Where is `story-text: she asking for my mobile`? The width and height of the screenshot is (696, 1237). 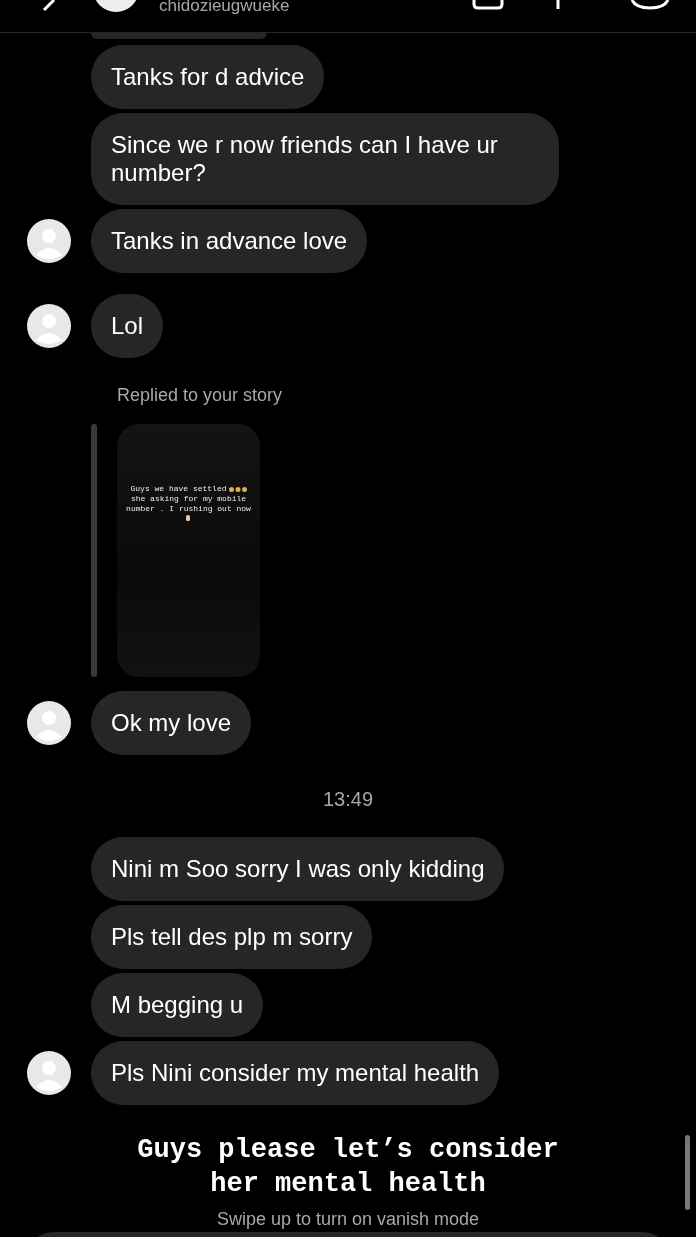 story-text: she asking for my mobile is located at coordinates (188, 499).